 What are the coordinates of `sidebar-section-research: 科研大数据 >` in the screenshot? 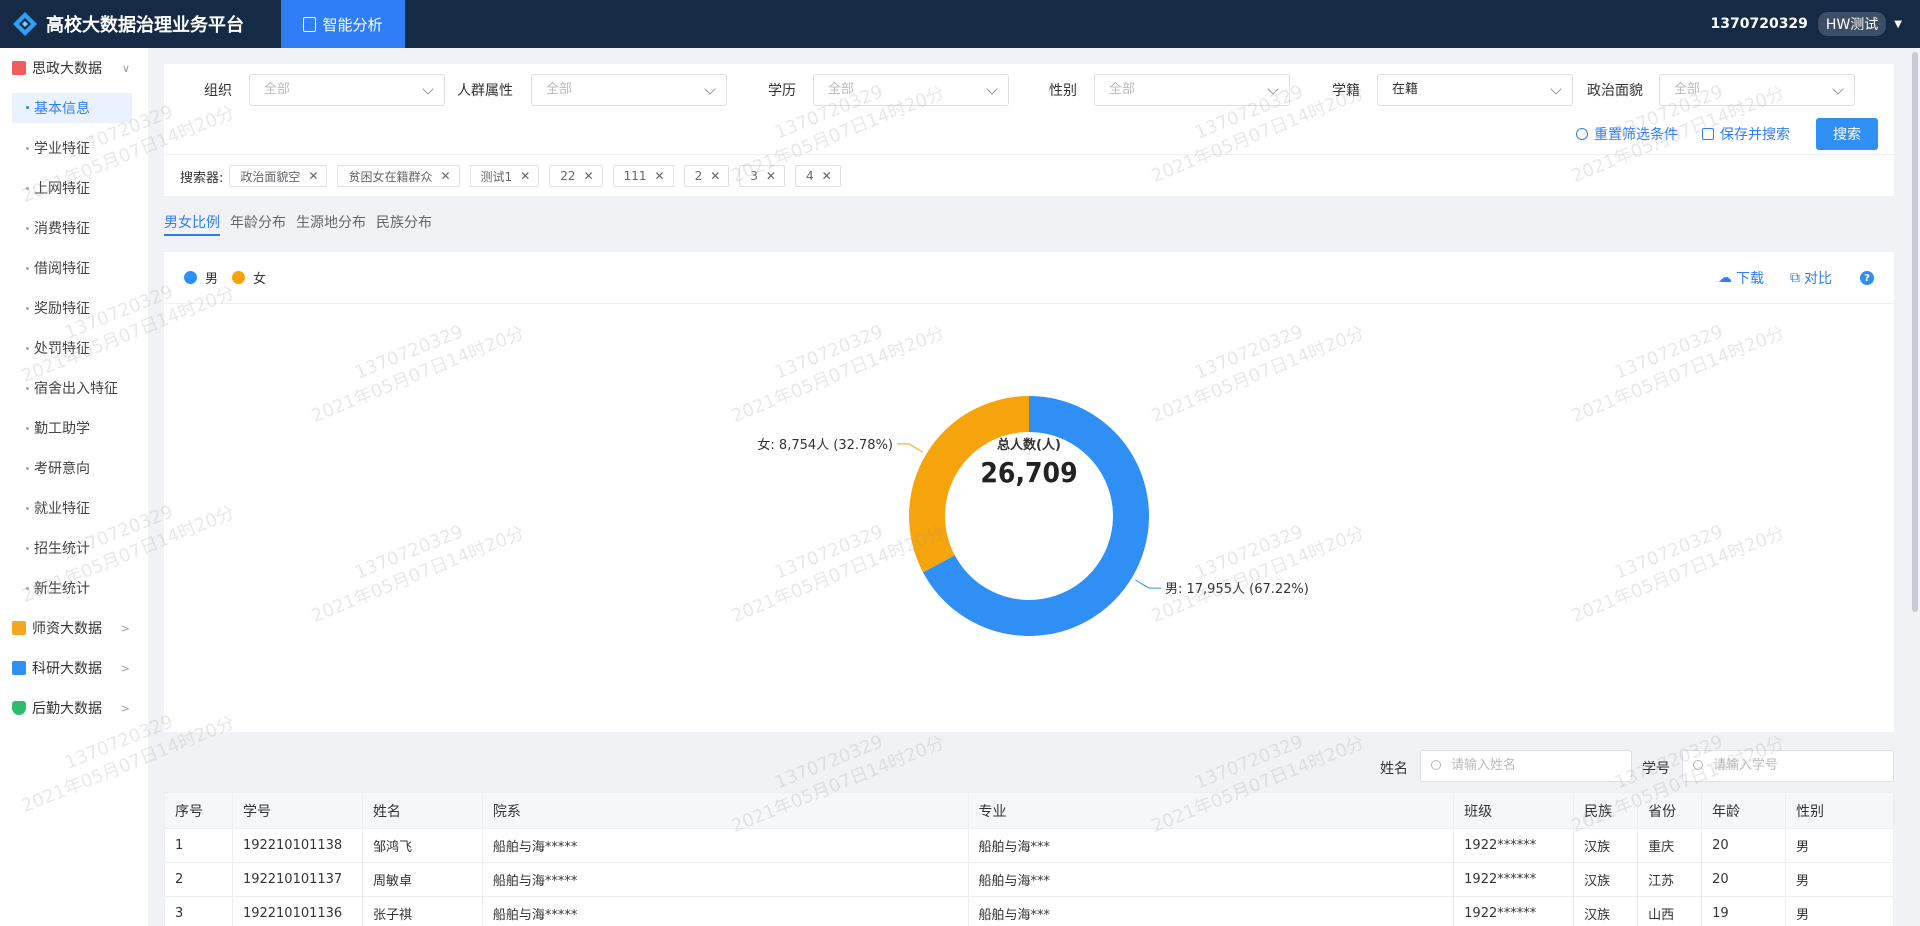 It's located at (74, 668).